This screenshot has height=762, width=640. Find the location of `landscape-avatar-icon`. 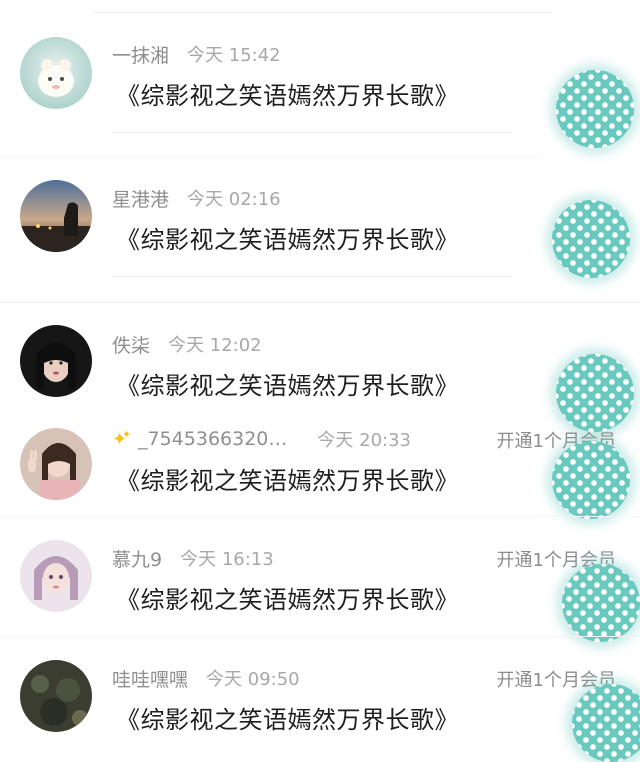

landscape-avatar-icon is located at coordinates (56, 696).